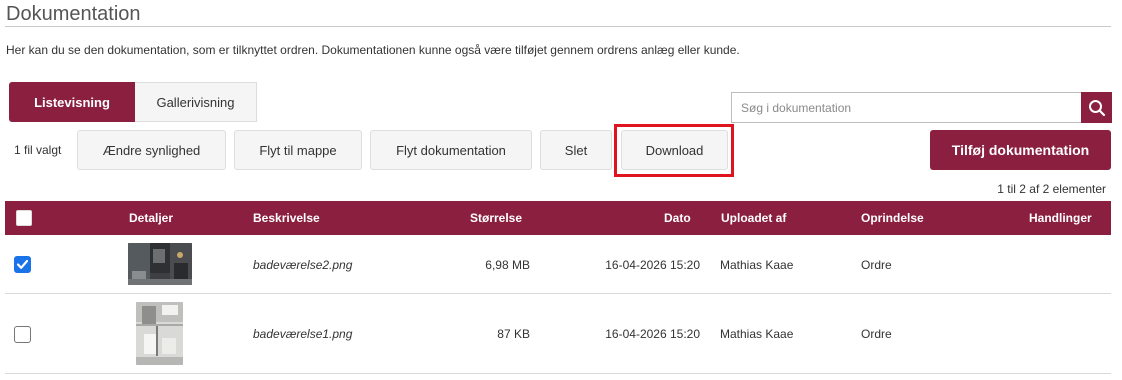 The height and width of the screenshot is (380, 1122). What do you see at coordinates (1020, 150) in the screenshot?
I see `add-documentation-button: Tilføj dokumentation` at bounding box center [1020, 150].